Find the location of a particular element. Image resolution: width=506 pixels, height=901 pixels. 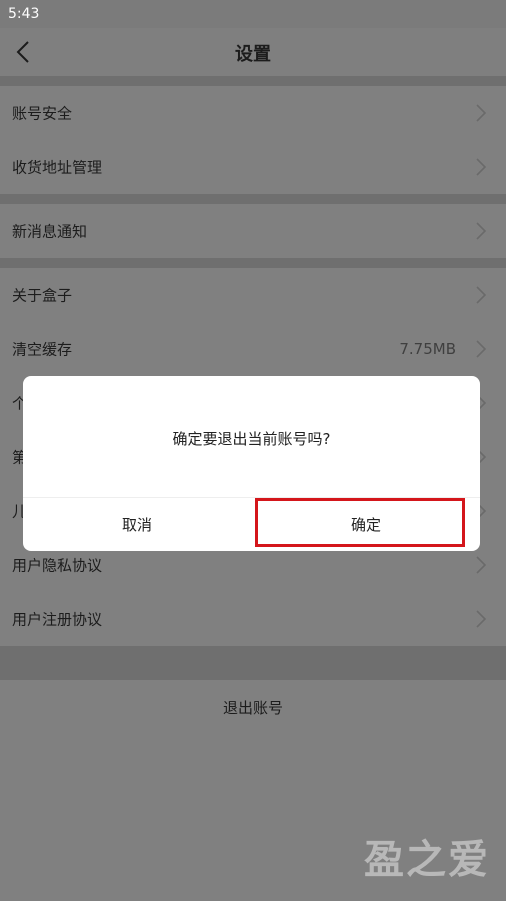

page-title: 设置 is located at coordinates (253, 54).